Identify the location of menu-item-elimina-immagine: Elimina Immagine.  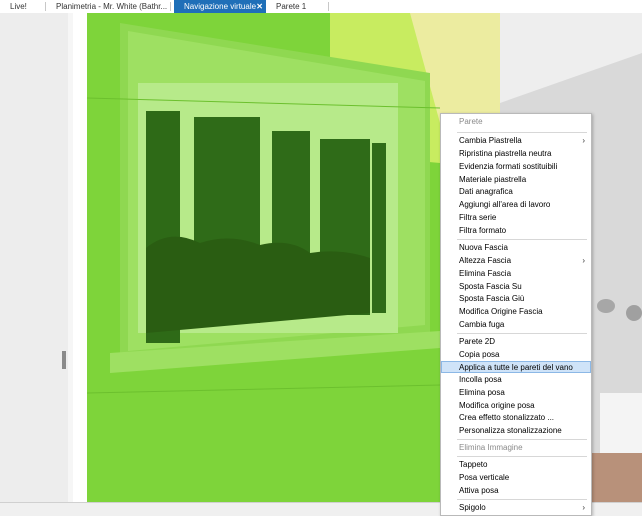
(491, 447).